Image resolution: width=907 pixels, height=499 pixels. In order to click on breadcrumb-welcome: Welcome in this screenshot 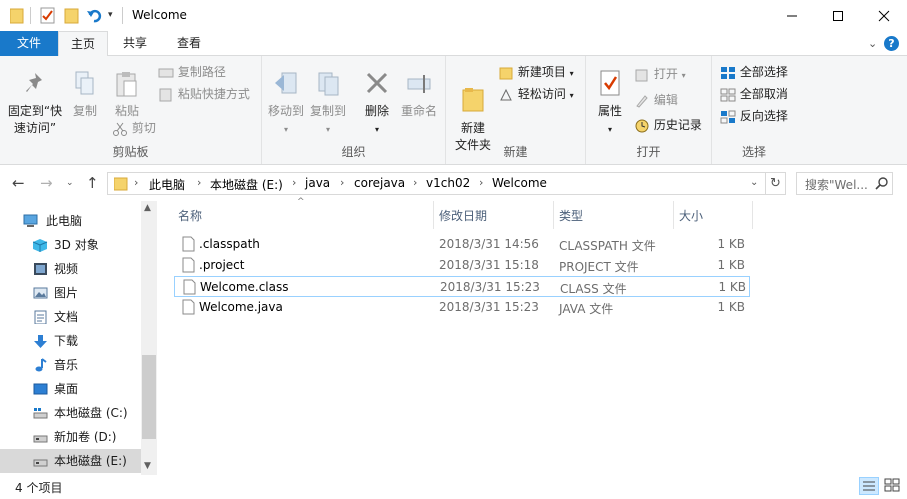, I will do `click(519, 183)`.